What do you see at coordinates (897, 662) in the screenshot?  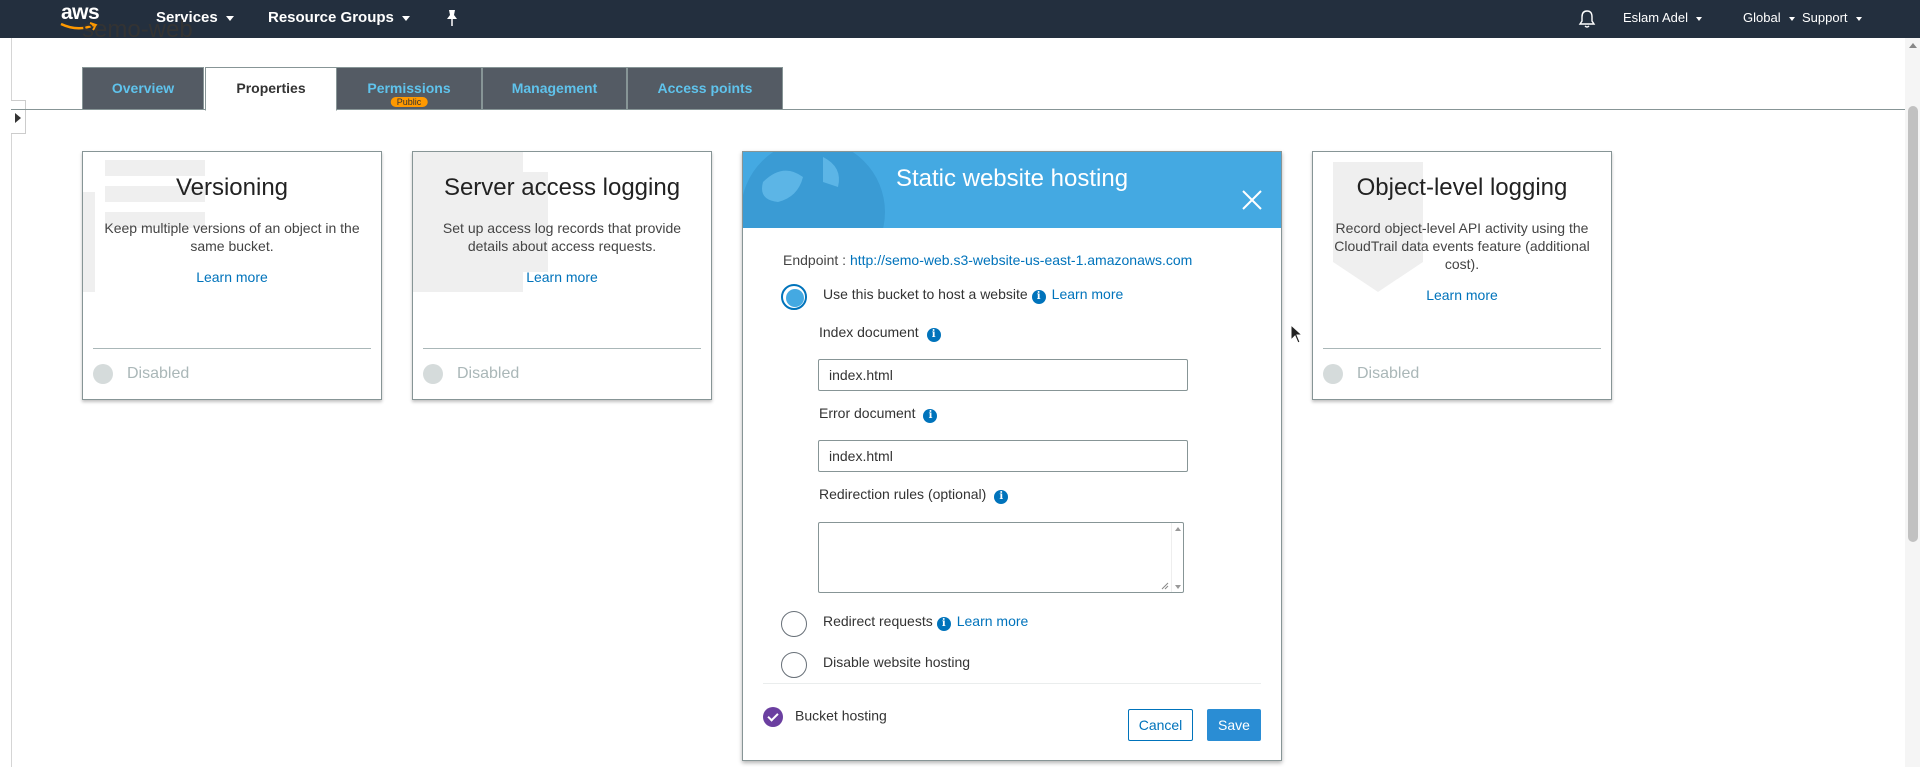 I see `disable-hosting-label: Disable website hosting` at bounding box center [897, 662].